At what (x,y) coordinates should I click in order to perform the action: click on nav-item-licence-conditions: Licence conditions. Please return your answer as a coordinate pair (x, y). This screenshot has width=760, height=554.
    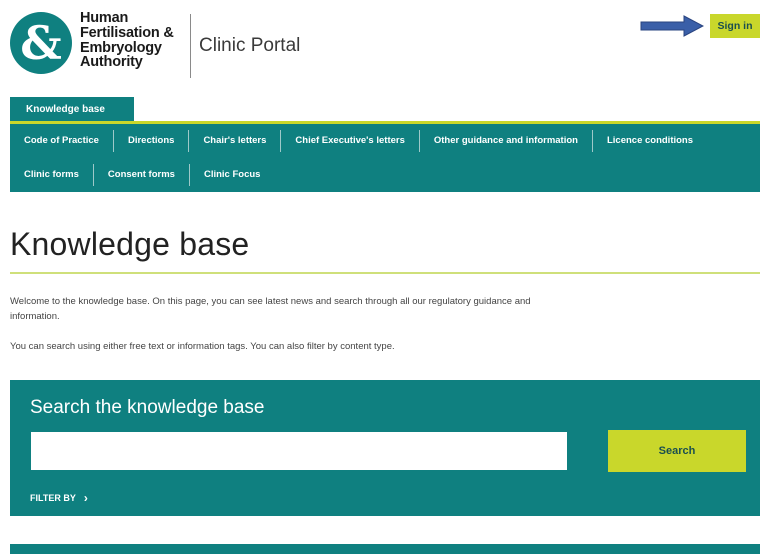
    Looking at the image, I should click on (649, 141).